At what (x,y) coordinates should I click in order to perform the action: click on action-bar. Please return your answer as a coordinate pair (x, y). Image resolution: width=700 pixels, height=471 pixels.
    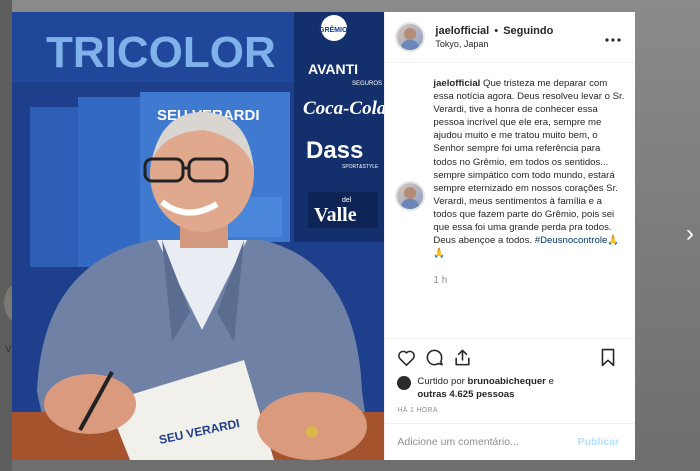
    Looking at the image, I should click on (510, 356).